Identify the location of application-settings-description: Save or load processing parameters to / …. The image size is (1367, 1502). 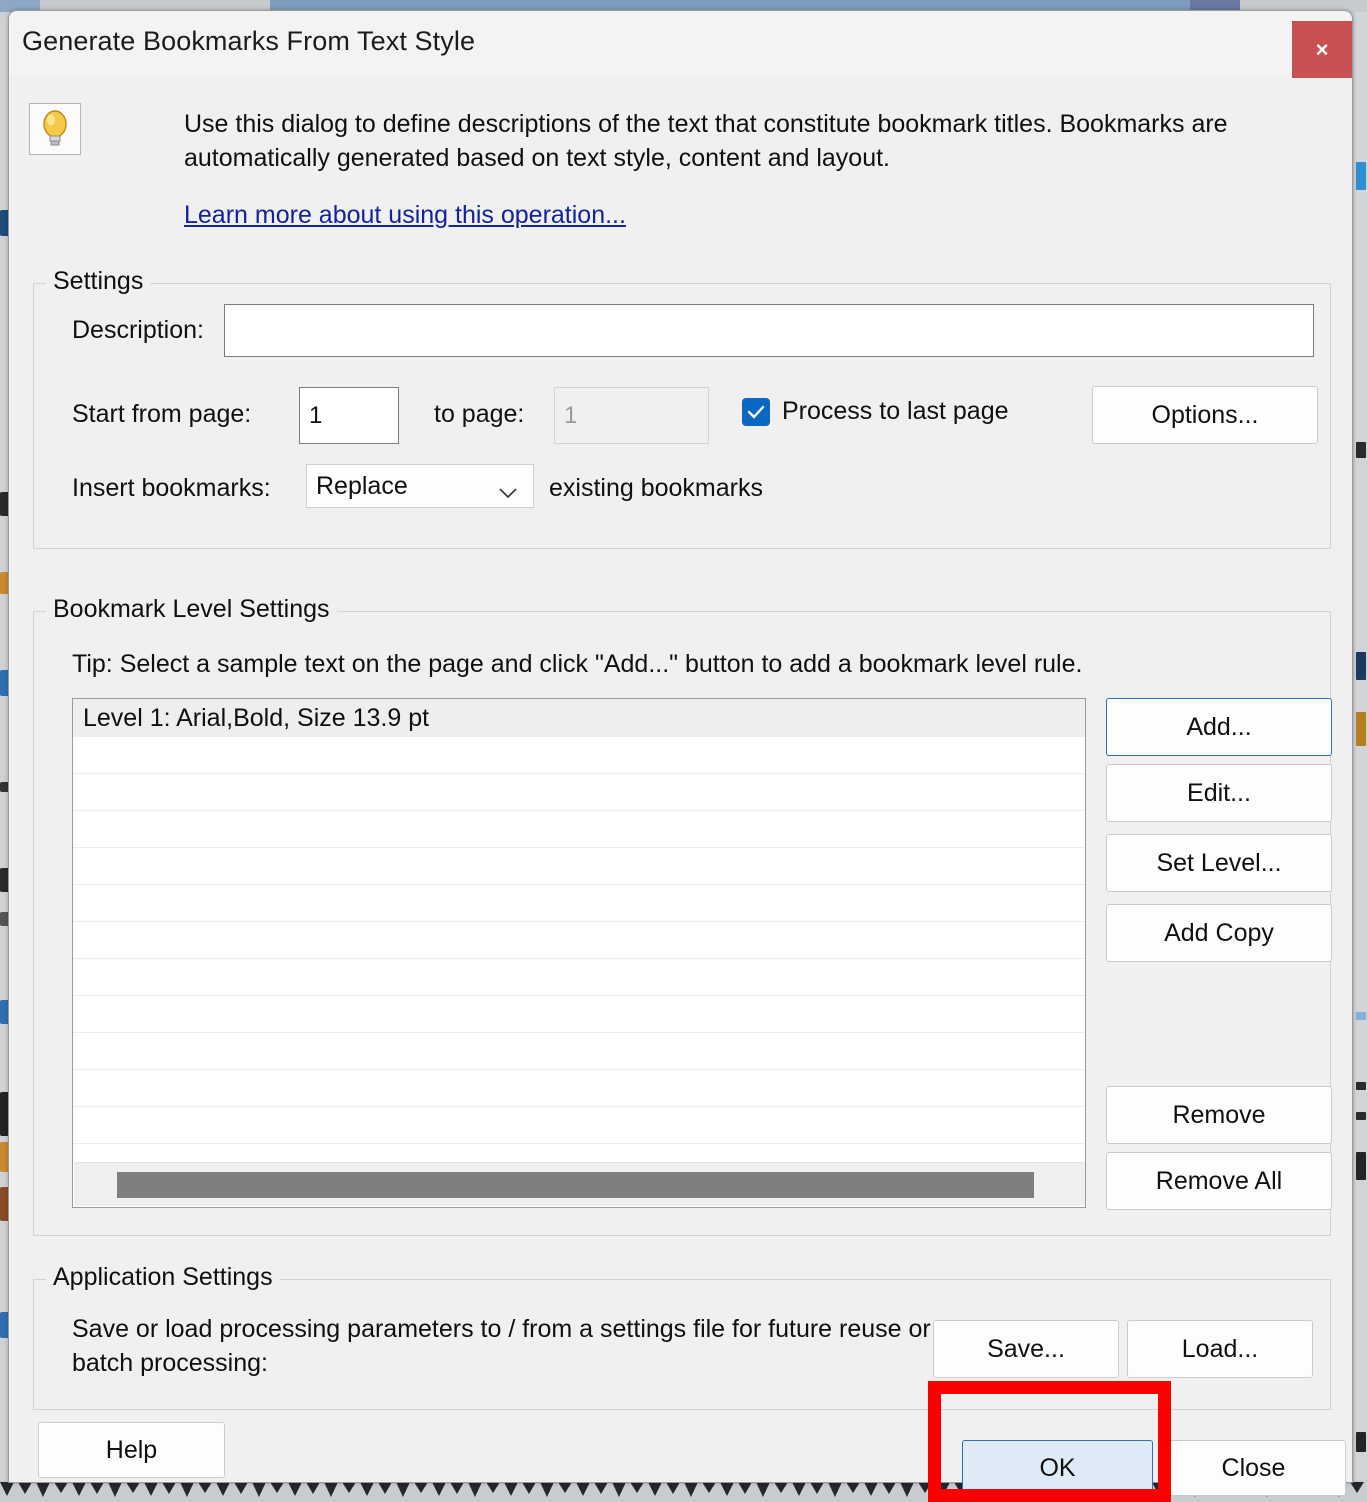
(501, 1346).